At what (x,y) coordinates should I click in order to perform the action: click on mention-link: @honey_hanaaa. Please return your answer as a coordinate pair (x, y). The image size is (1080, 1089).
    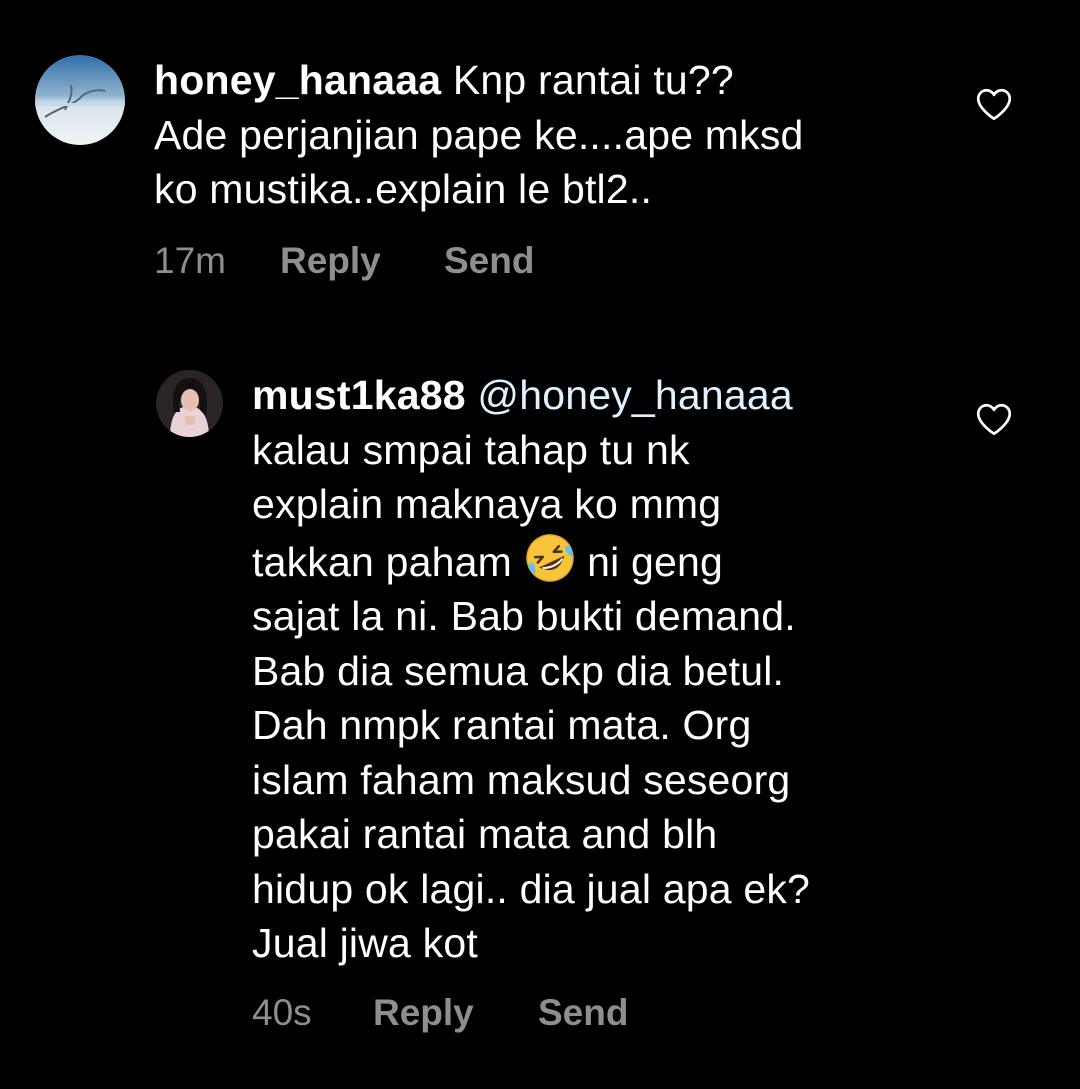
    Looking at the image, I should click on (635, 395).